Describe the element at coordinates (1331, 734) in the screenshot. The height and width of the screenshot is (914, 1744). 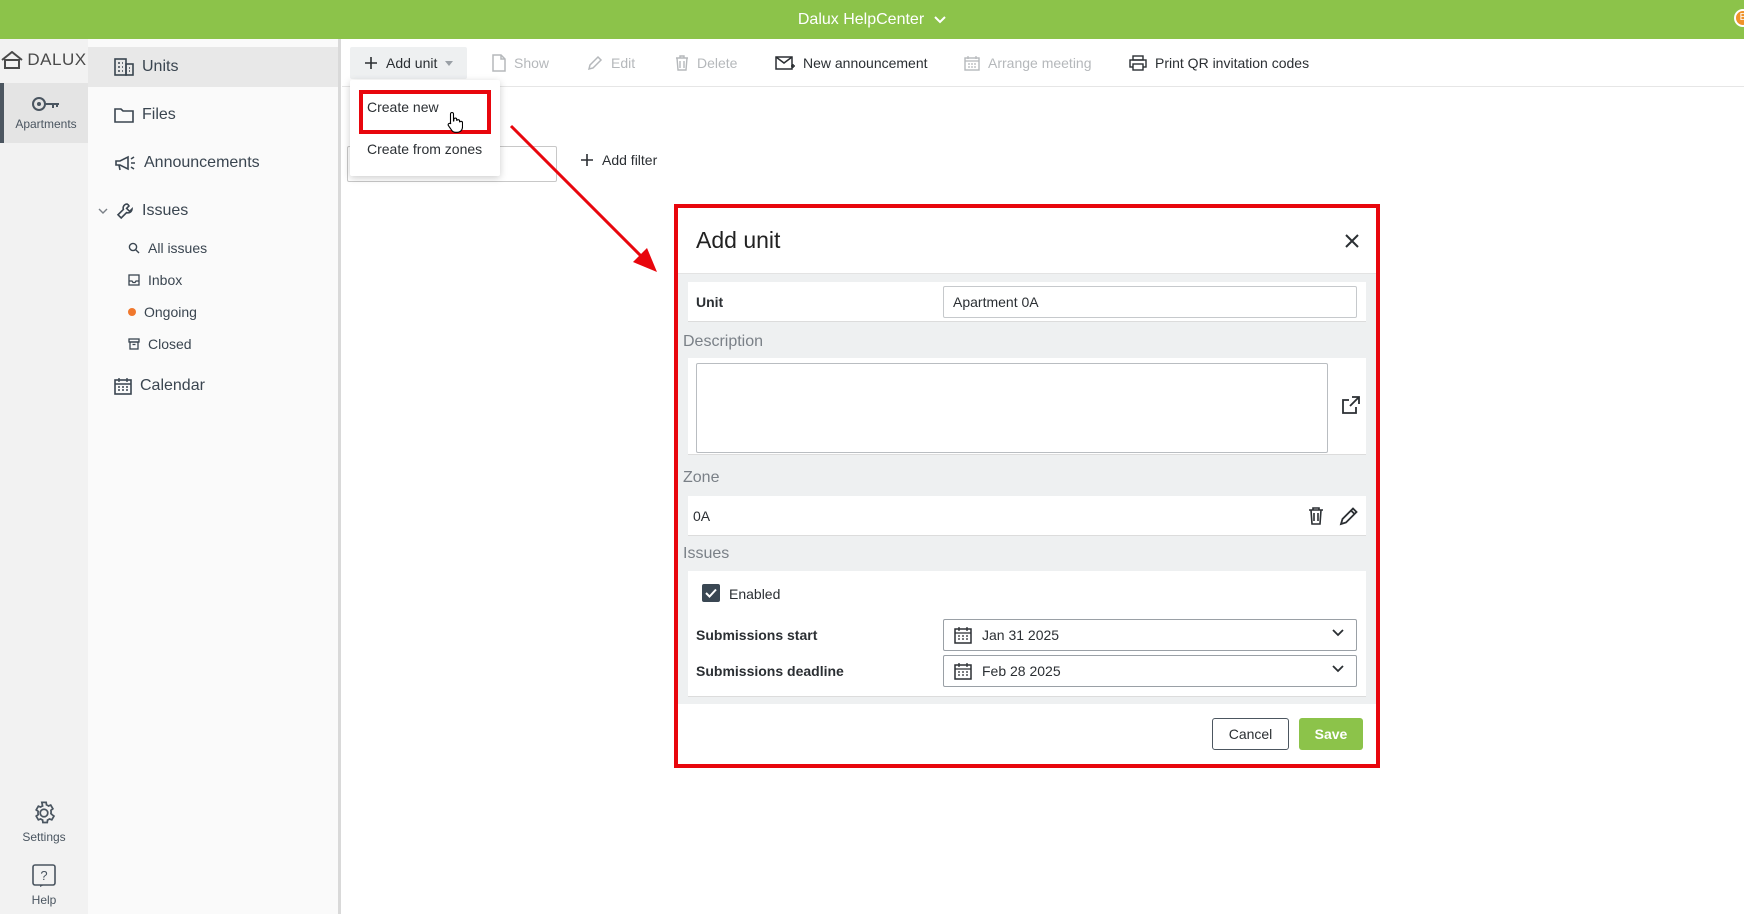
I see `save-button: Save` at that location.